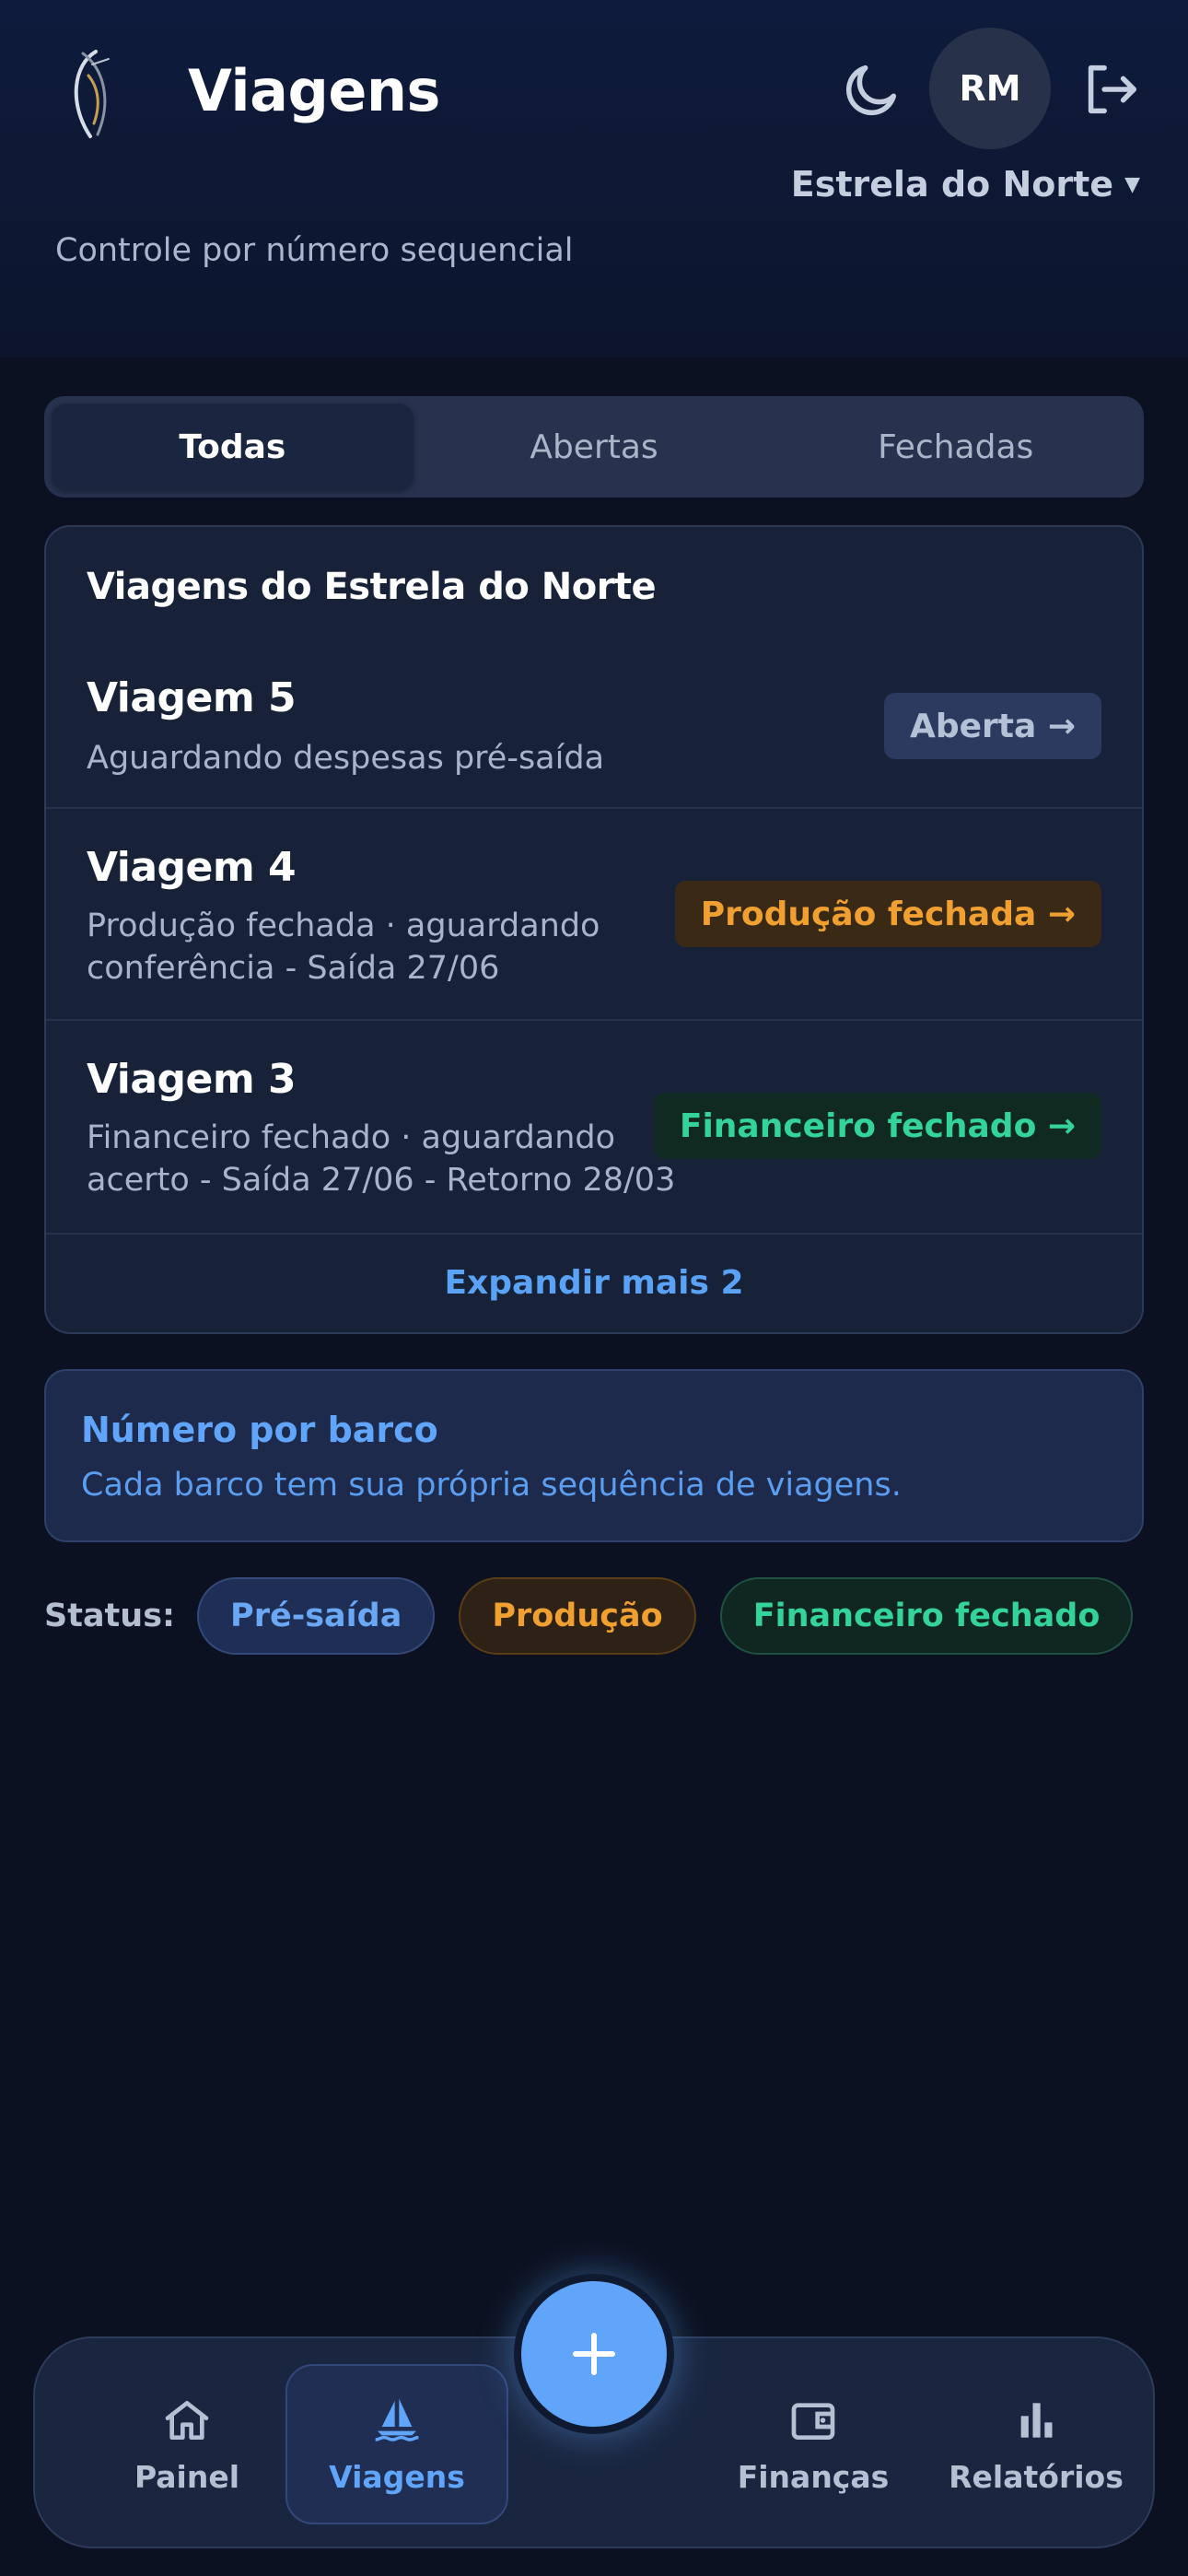 The width and height of the screenshot is (1188, 2576). Describe the element at coordinates (314, 250) in the screenshot. I see `page-subtitle: Controle por número sequencial` at that location.